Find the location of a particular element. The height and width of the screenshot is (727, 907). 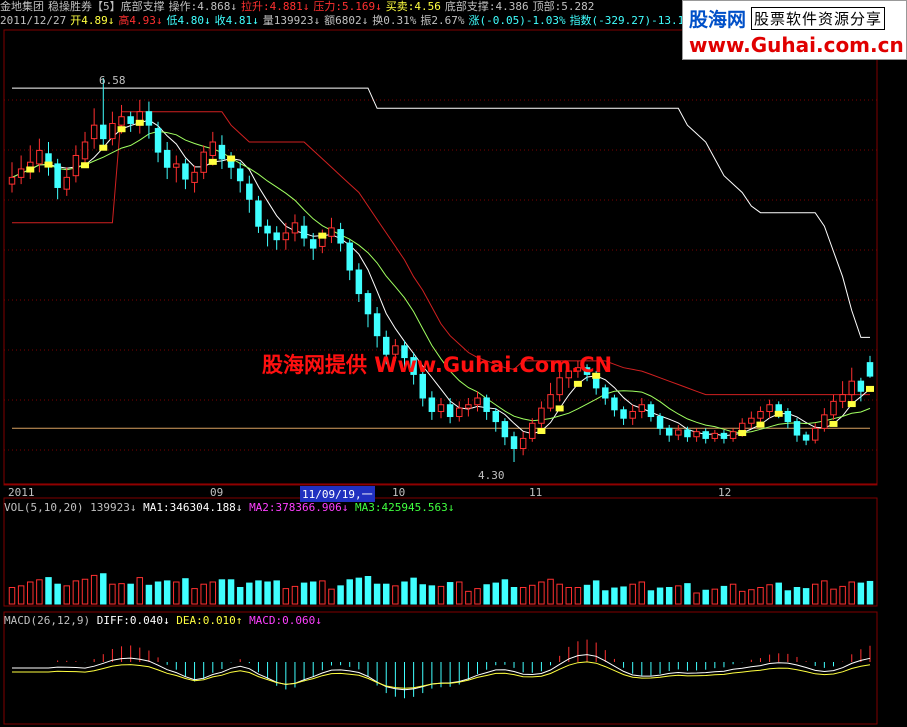

ohlc-item-9: 涨(-0.05)-1.03% is located at coordinates (517, 20).